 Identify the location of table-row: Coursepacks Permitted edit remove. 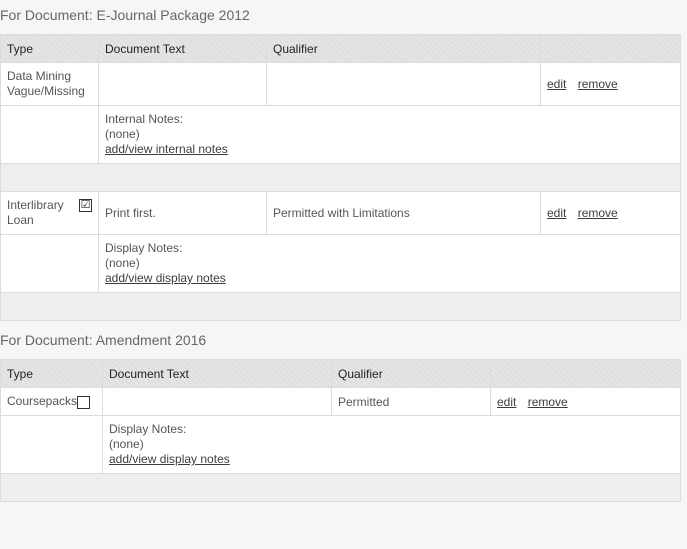
(340, 401).